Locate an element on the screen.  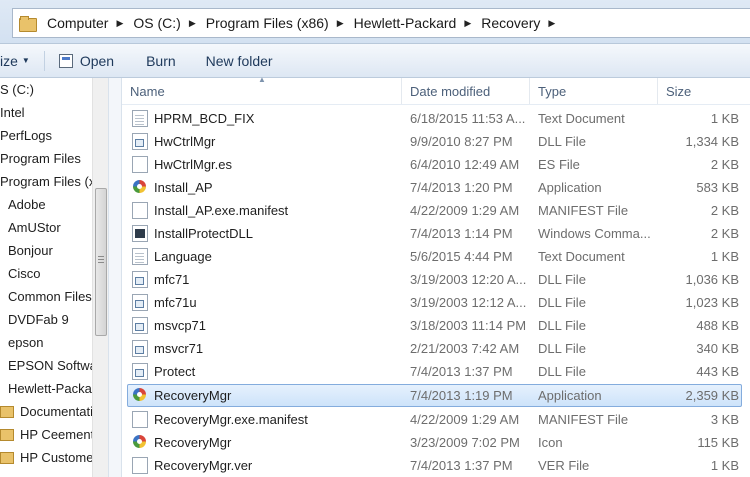
nav-item-hp-ceement: HP Ceement is located at coordinates (47, 434).